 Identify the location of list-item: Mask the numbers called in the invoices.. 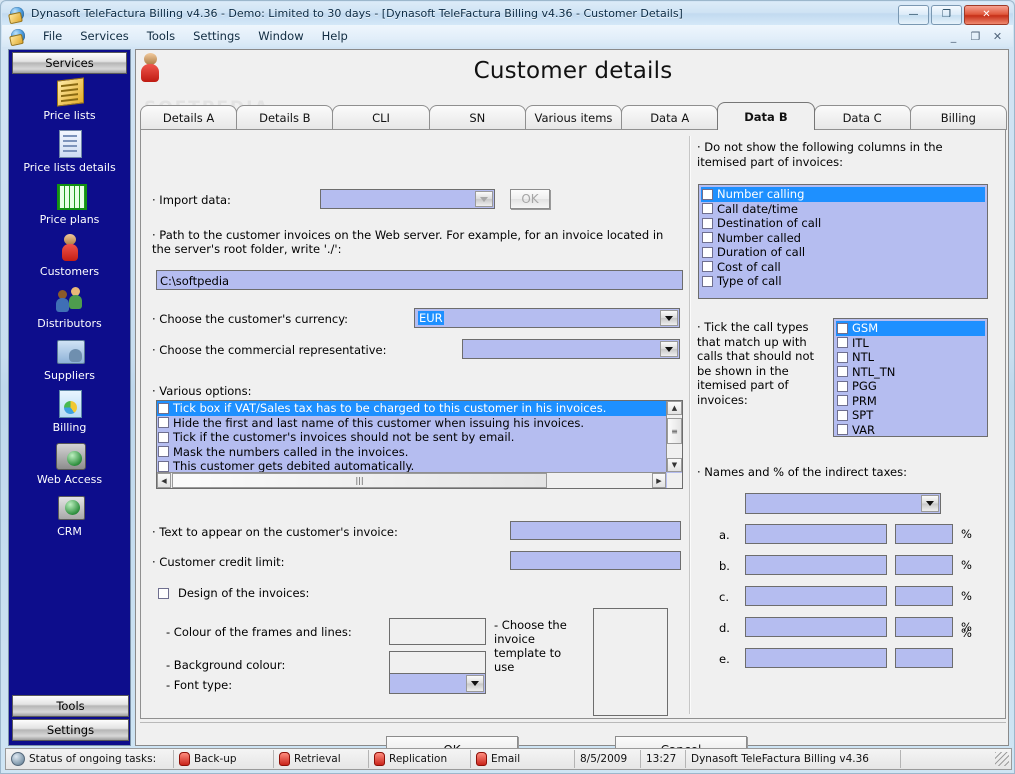
(411, 452).